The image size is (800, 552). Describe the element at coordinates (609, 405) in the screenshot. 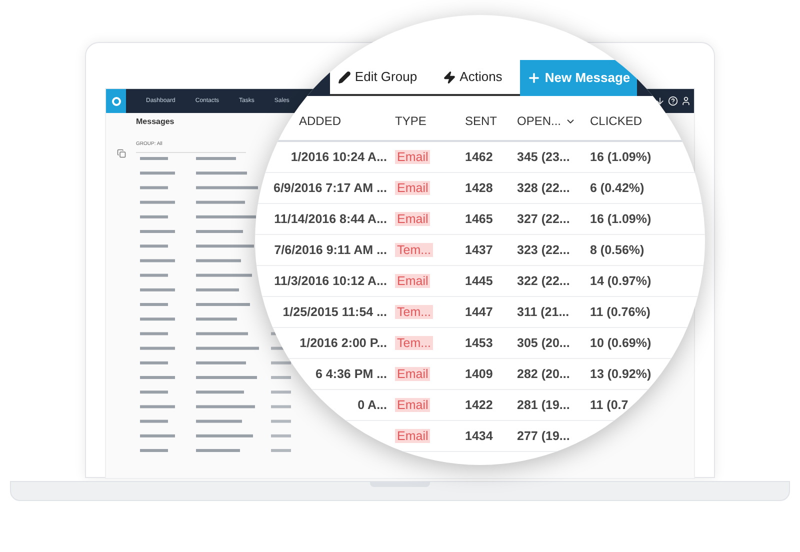

I see `table-cell: 11 (0.7` at that location.